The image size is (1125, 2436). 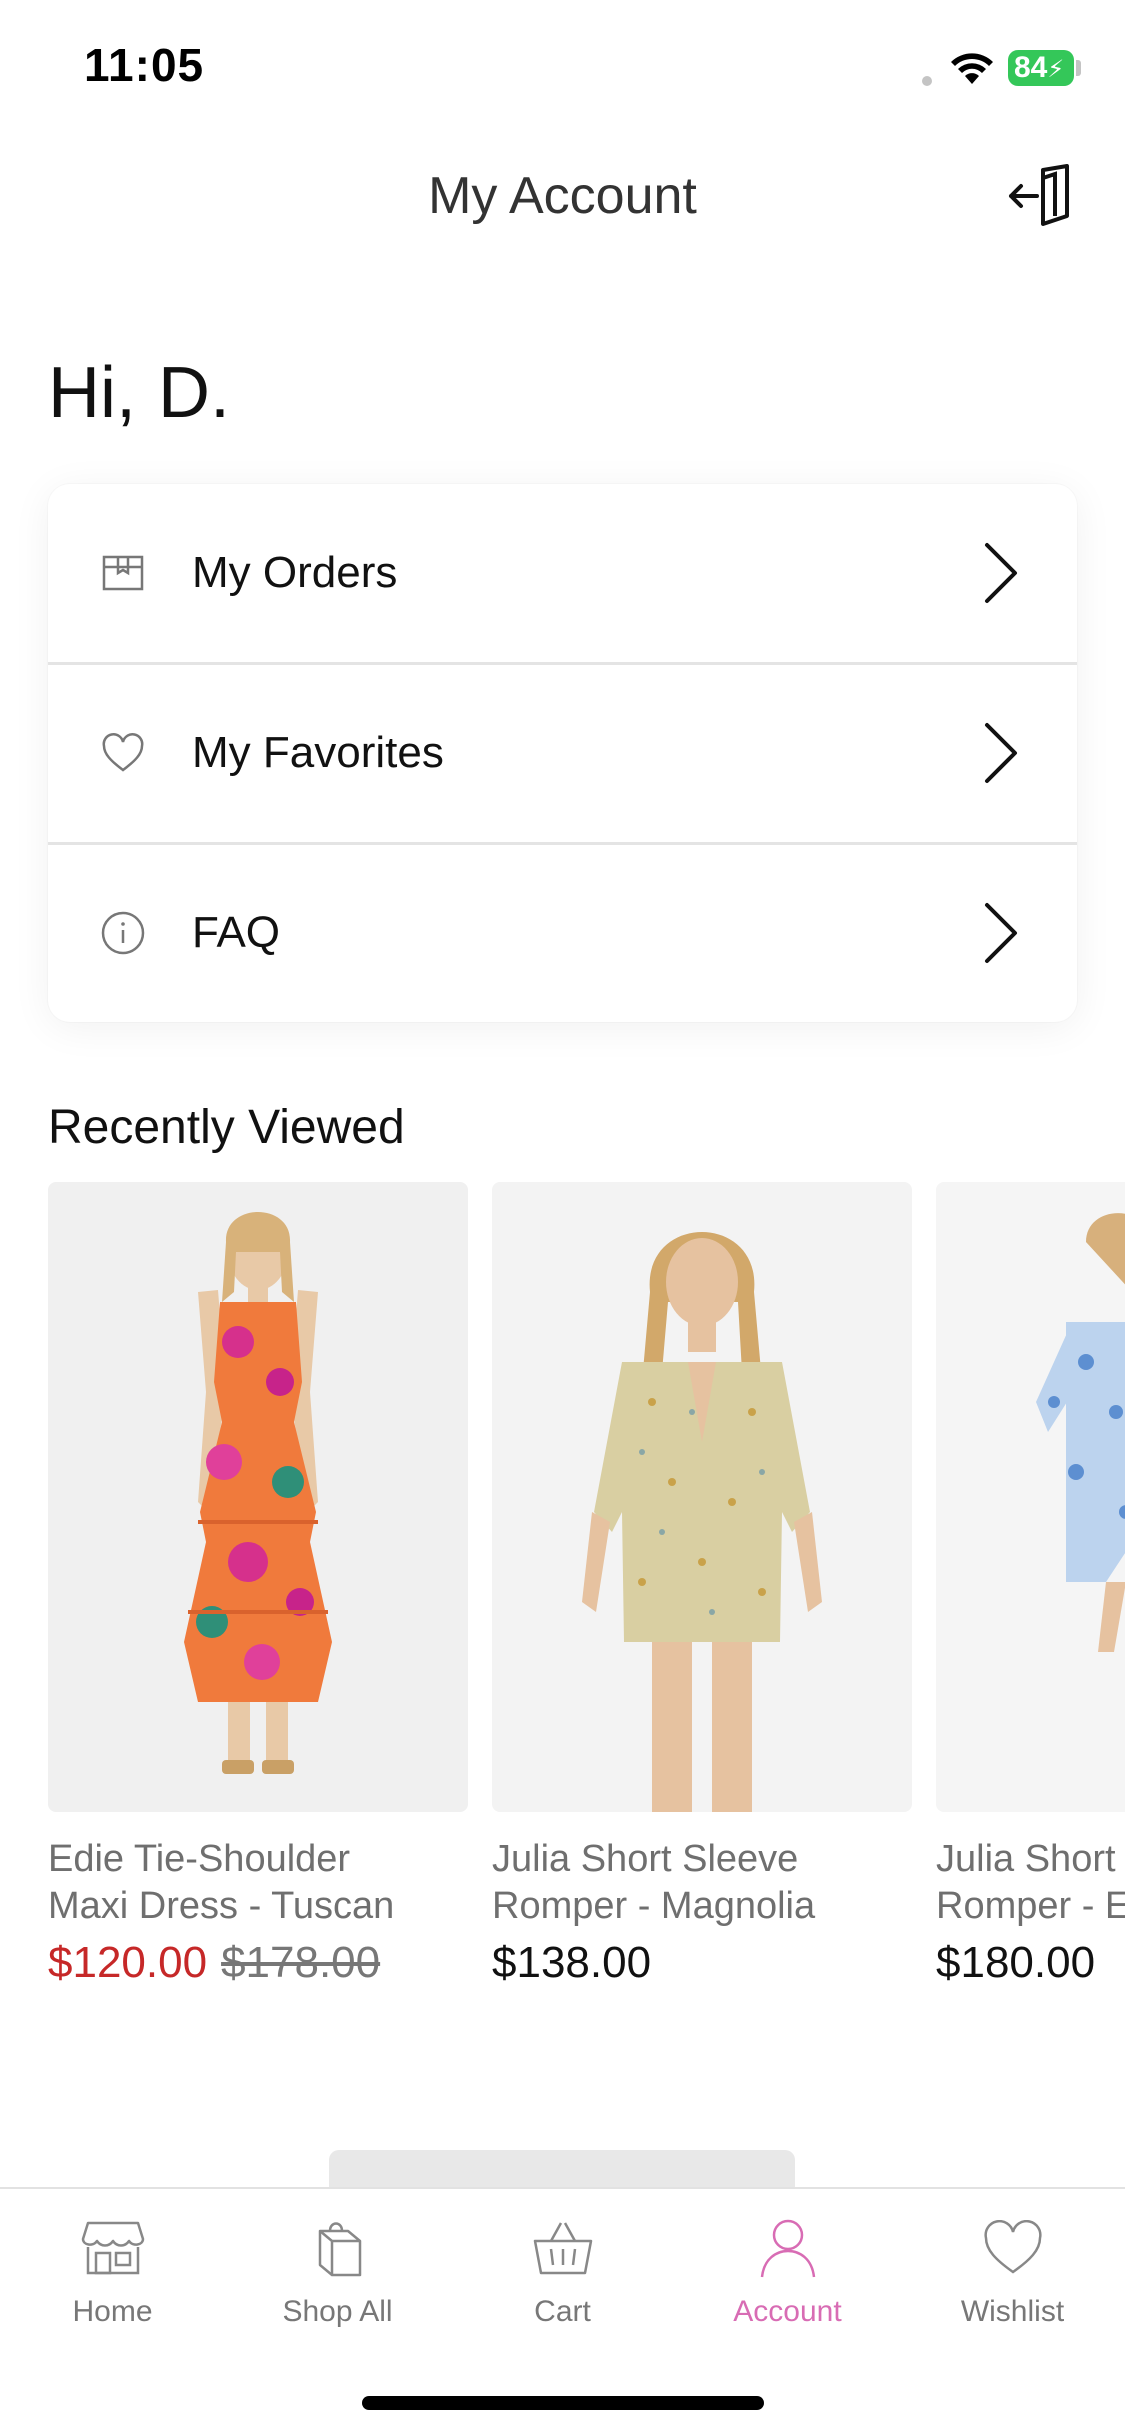 What do you see at coordinates (199, 1859) in the screenshot?
I see `product-name-line: Edie Tie-Shoulder` at bounding box center [199, 1859].